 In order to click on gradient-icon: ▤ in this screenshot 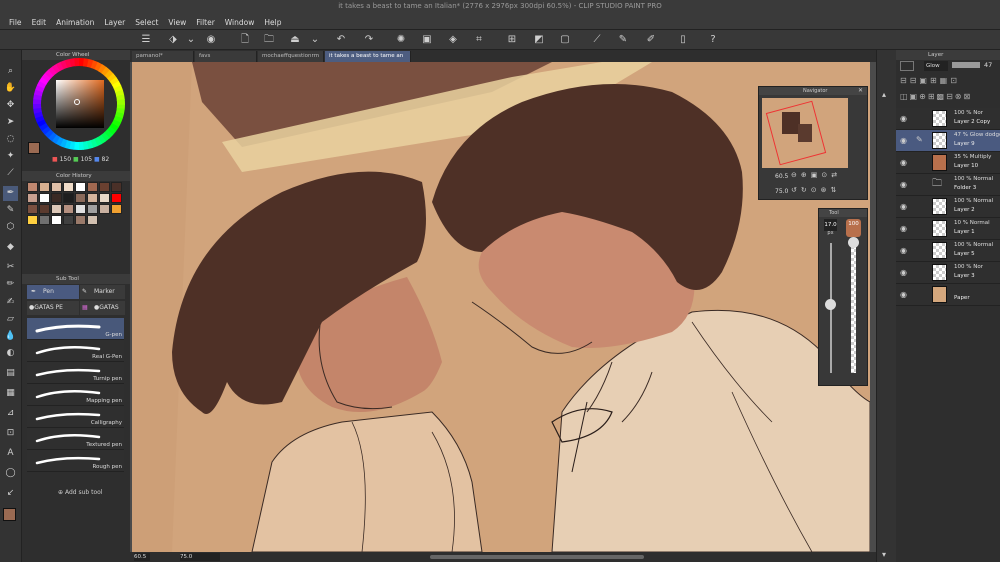, I will do `click(10, 373)`.